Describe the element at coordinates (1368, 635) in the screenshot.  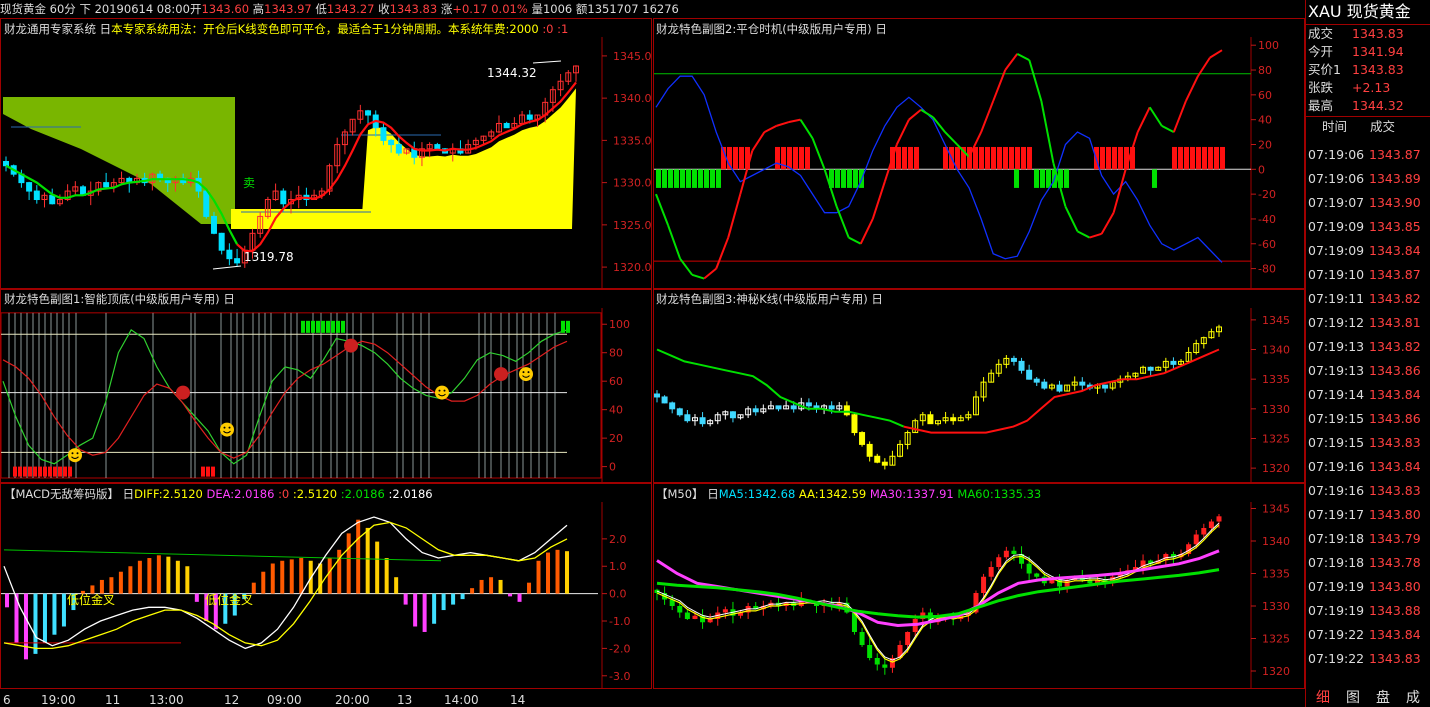
I see `tick-row: 07:19:22 1343.84` at that location.